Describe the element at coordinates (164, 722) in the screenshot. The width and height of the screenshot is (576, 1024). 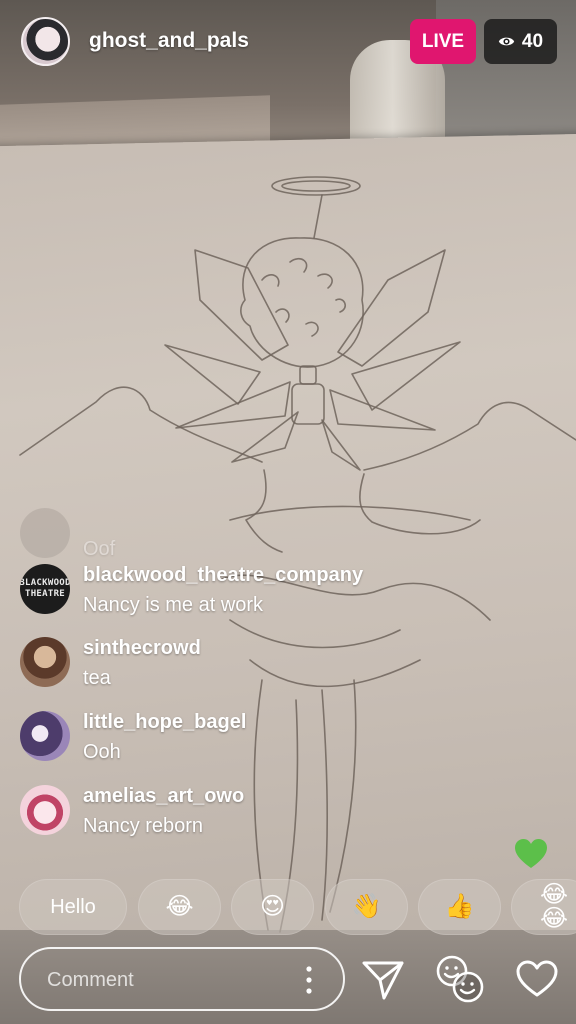
I see `comment-username: little_hope_bagel` at that location.